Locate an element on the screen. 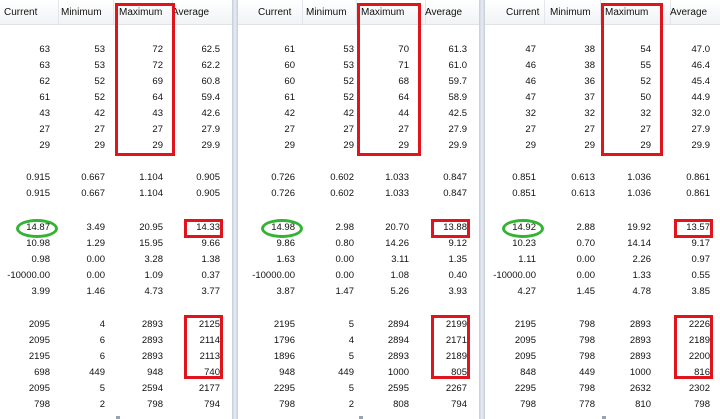 Image resolution: width=720 pixels, height=419 pixels. cell-average: 62.2 is located at coordinates (211, 65).